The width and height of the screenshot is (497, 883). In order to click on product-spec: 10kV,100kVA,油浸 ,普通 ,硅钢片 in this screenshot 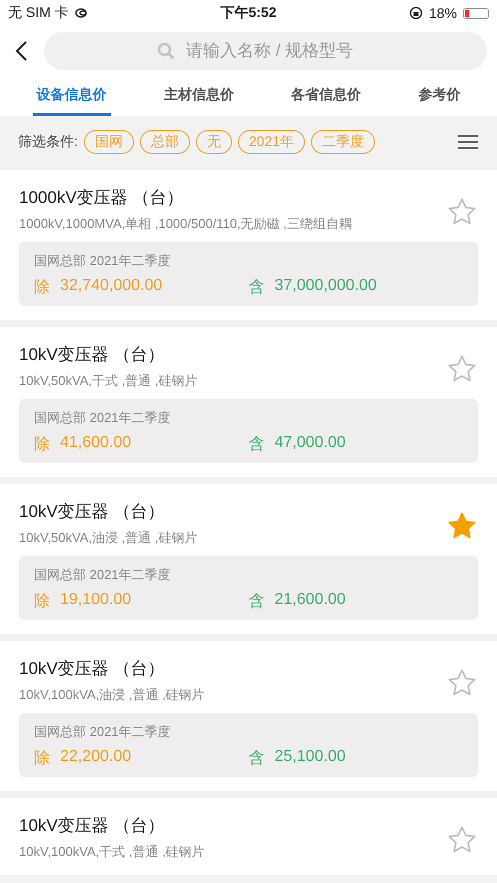, I will do `click(112, 695)`.